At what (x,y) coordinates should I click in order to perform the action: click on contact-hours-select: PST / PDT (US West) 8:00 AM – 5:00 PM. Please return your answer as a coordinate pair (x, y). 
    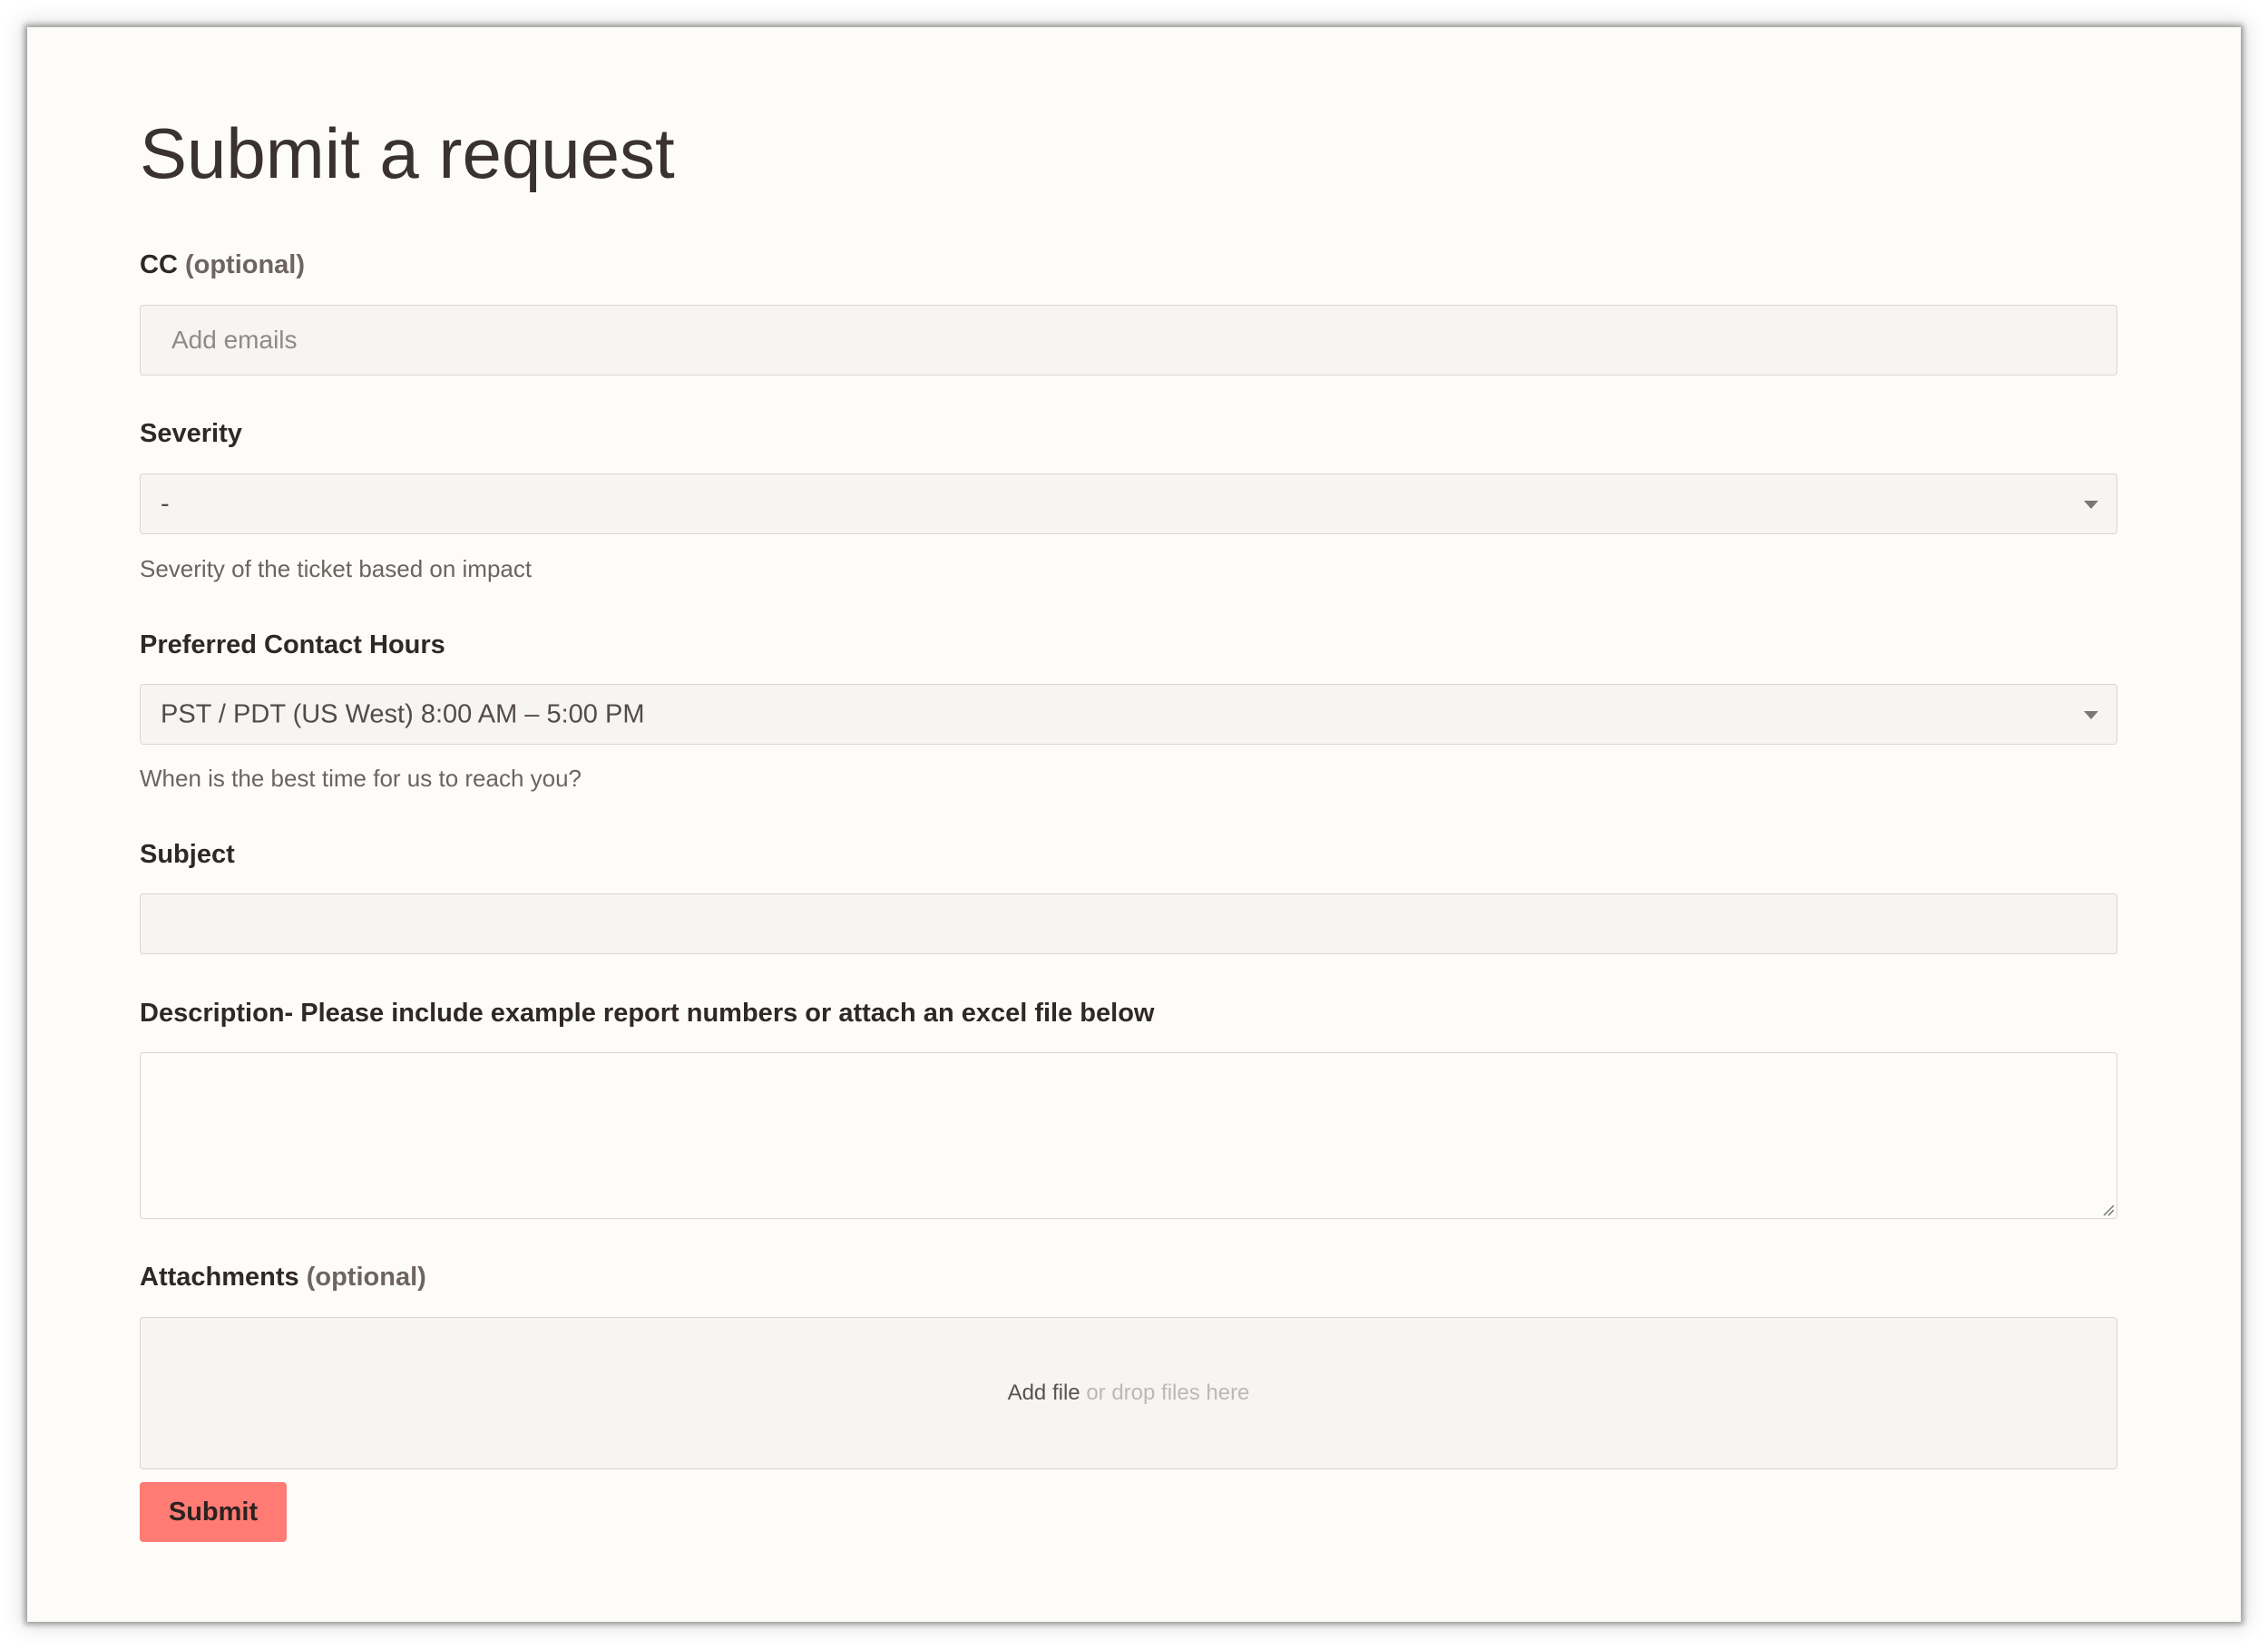
    Looking at the image, I should click on (1129, 714).